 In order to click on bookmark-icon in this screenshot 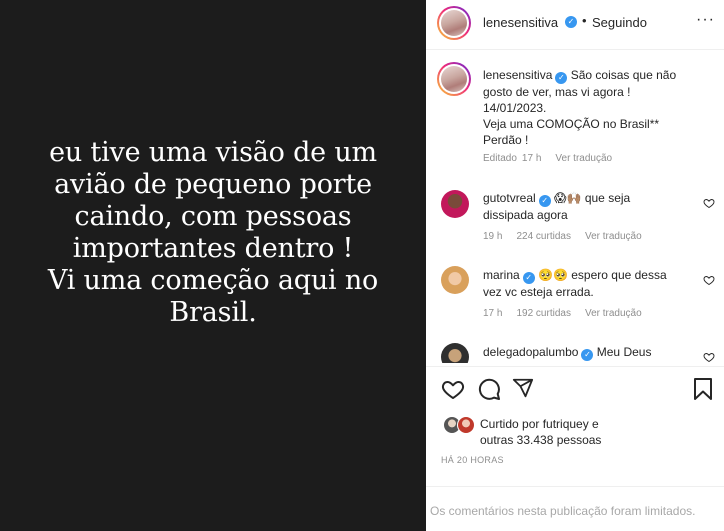, I will do `click(703, 389)`.